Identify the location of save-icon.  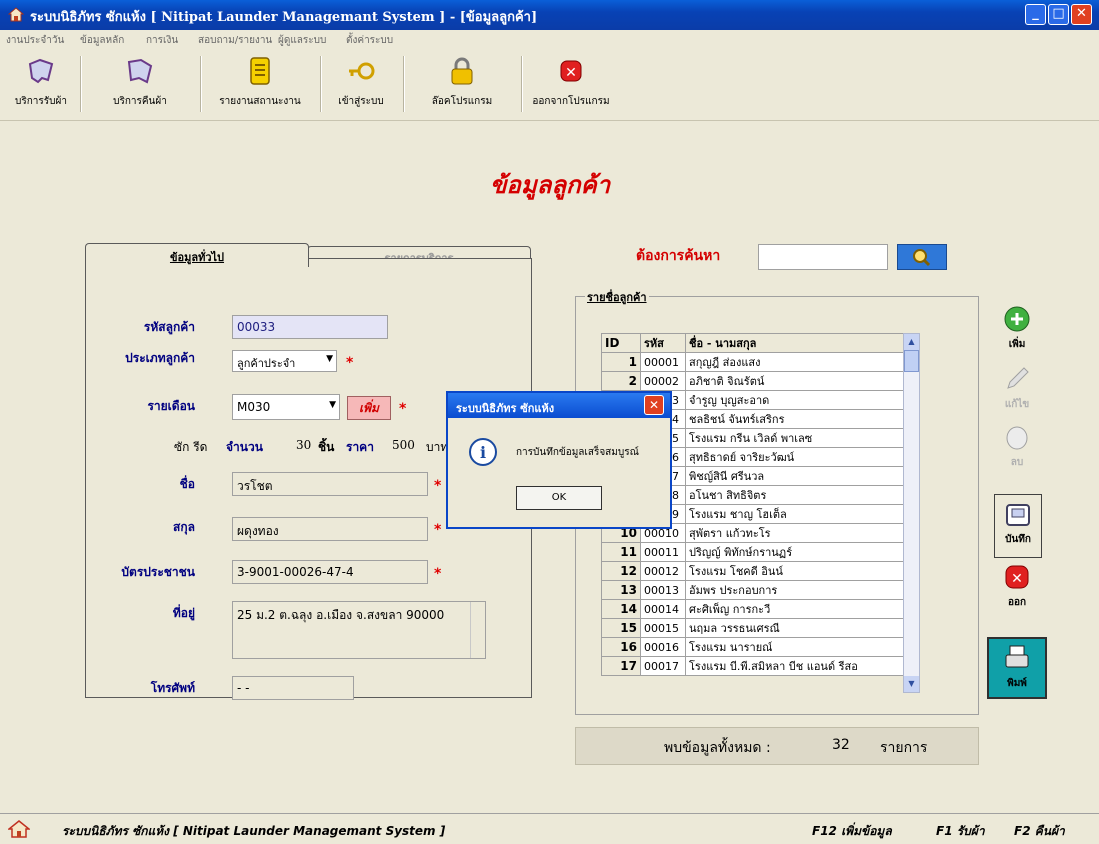
(1018, 515).